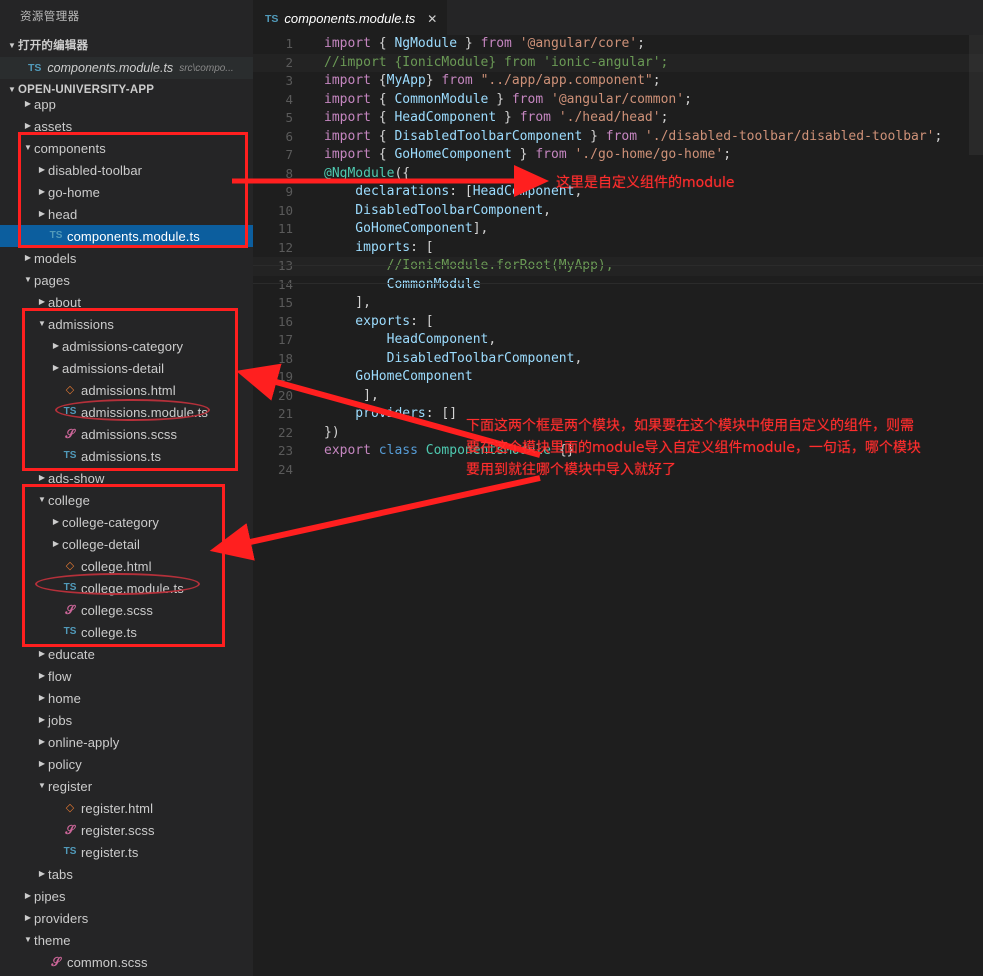 This screenshot has height=976, width=983. What do you see at coordinates (126, 192) in the screenshot?
I see `tree-item-go-home: ▶ go-home` at bounding box center [126, 192].